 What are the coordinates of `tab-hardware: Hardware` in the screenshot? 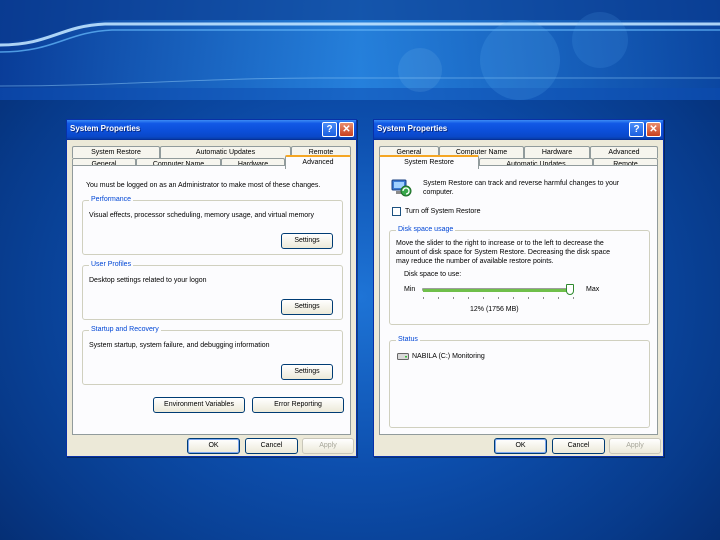 It's located at (557, 152).